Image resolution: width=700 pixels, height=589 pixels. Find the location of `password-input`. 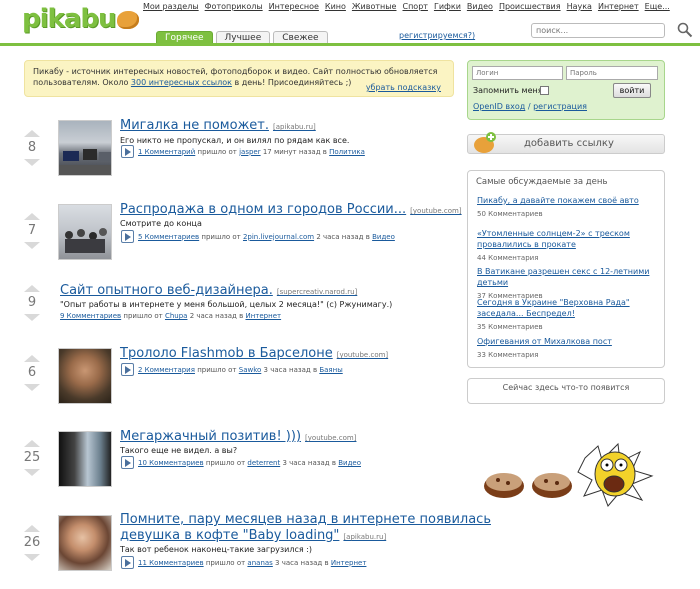

password-input is located at coordinates (612, 73).